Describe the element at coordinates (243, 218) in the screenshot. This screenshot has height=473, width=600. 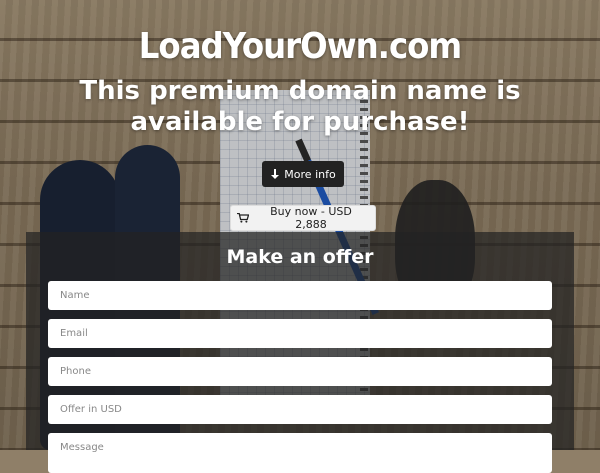
I see `cart-icon` at that location.